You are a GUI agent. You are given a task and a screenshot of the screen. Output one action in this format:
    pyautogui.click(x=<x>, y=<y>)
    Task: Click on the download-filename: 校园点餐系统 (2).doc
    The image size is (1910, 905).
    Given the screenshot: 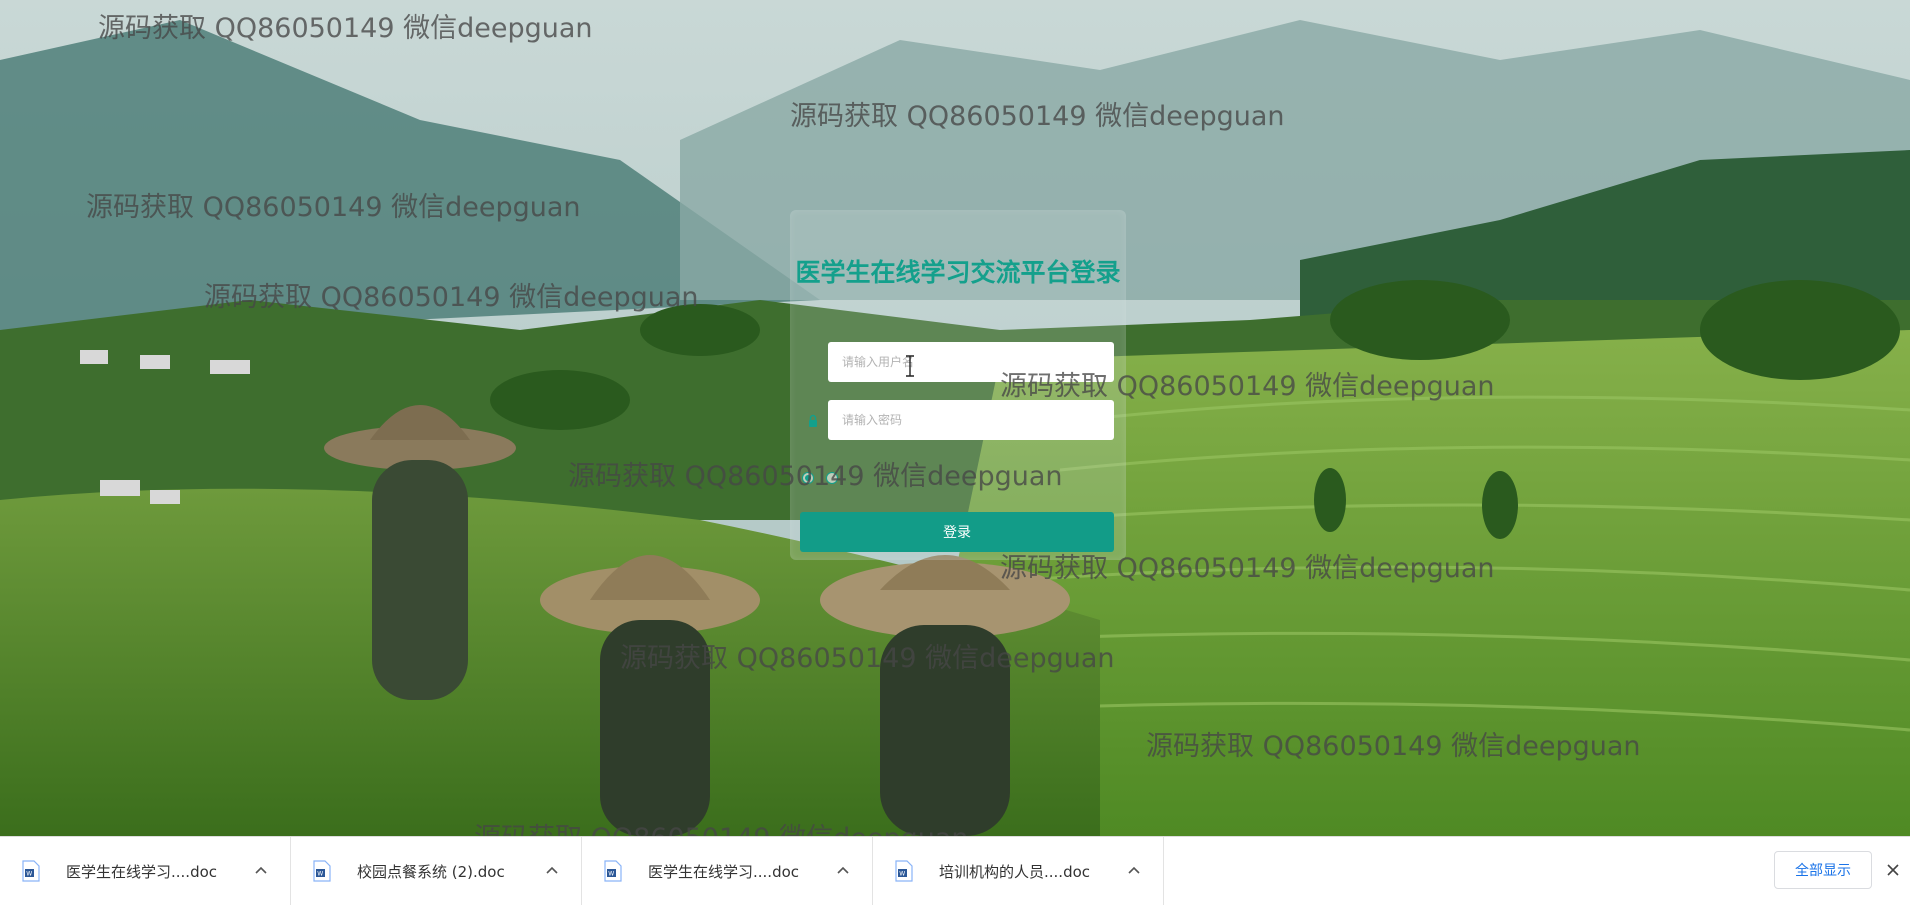 What is the action you would take?
    pyautogui.click(x=431, y=871)
    